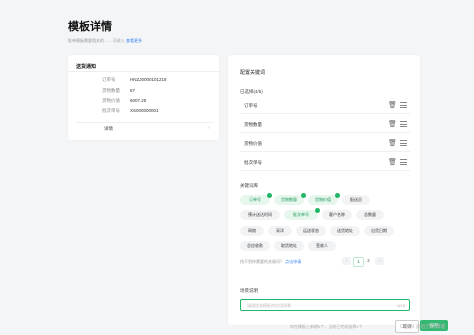  What do you see at coordinates (249, 290) in the screenshot?
I see `scene-label: 场景说明` at bounding box center [249, 290].